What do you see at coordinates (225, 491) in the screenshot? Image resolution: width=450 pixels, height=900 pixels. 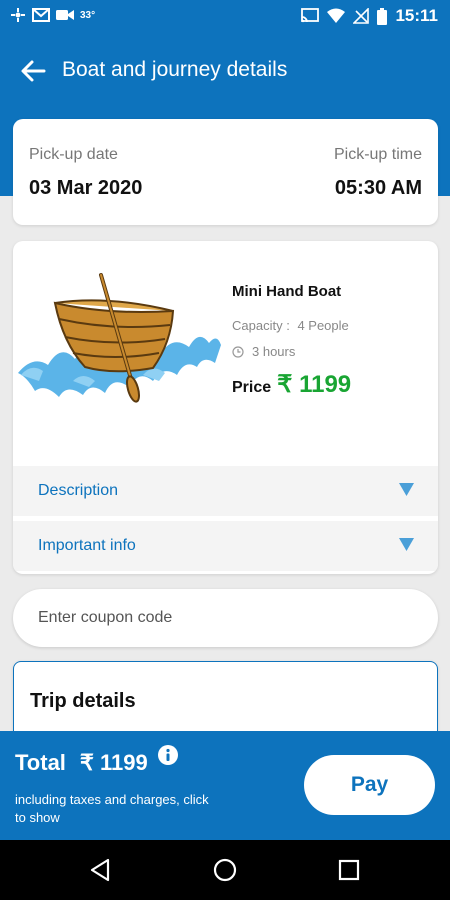 I see `accordion-description: Description` at bounding box center [225, 491].